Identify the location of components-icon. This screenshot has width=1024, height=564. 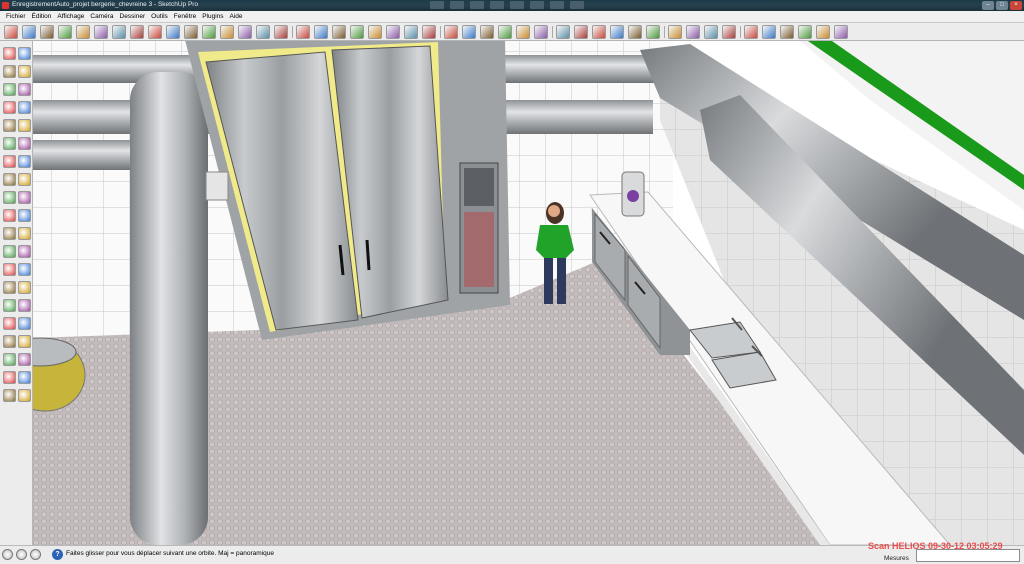
(805, 32).